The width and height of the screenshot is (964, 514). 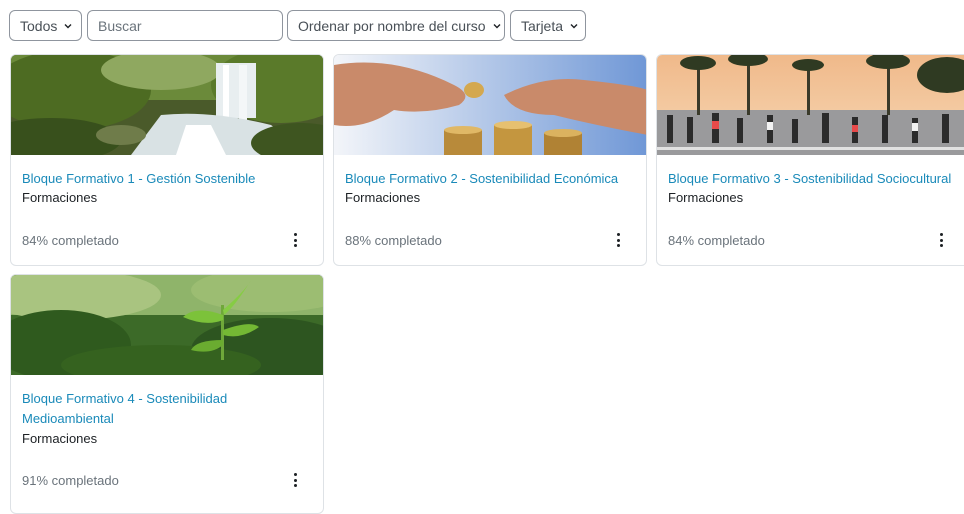 I want to click on grouping-dropdown: Todos, so click(x=45, y=25).